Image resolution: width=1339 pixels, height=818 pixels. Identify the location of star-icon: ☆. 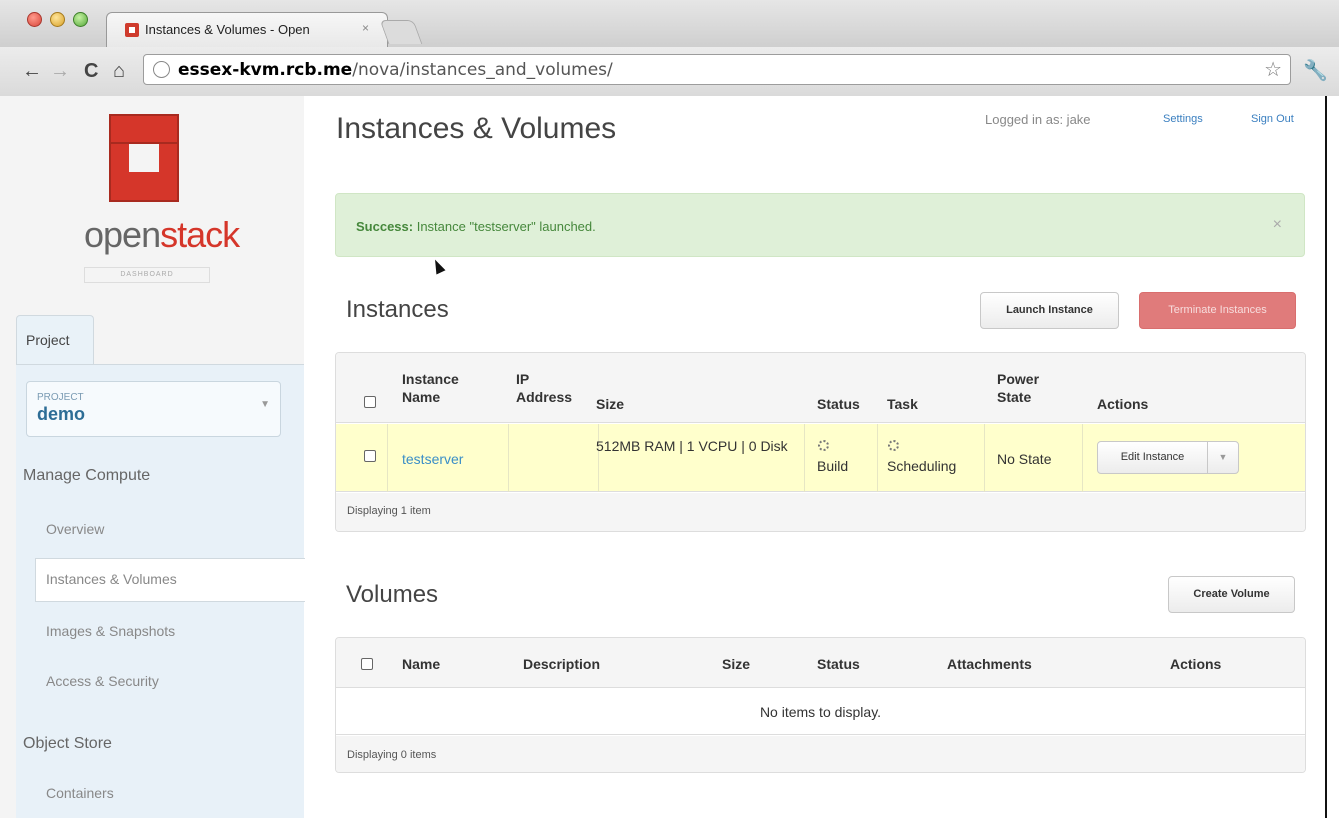
(1273, 69).